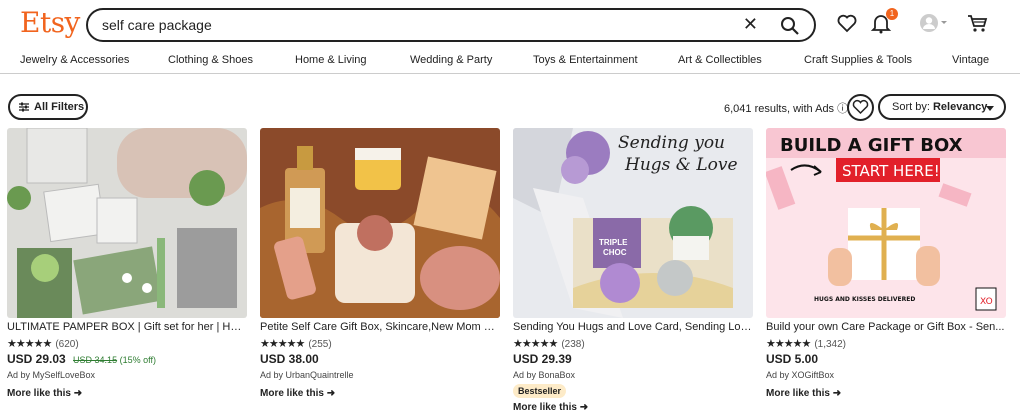  Describe the element at coordinates (847, 23) in the screenshot. I see `favorites-heart-icon` at that location.